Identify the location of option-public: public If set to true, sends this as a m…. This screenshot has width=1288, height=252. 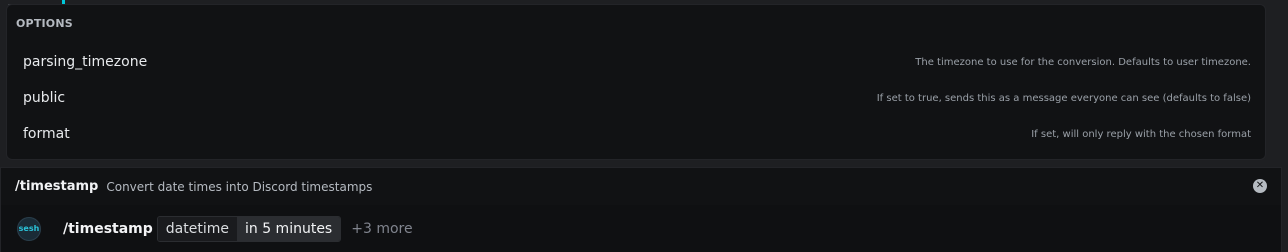
(637, 98).